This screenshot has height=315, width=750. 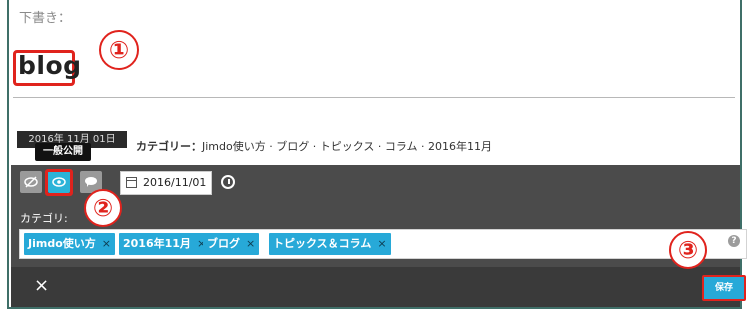 What do you see at coordinates (45, 18) in the screenshot?
I see `draft-label: 下書き：` at bounding box center [45, 18].